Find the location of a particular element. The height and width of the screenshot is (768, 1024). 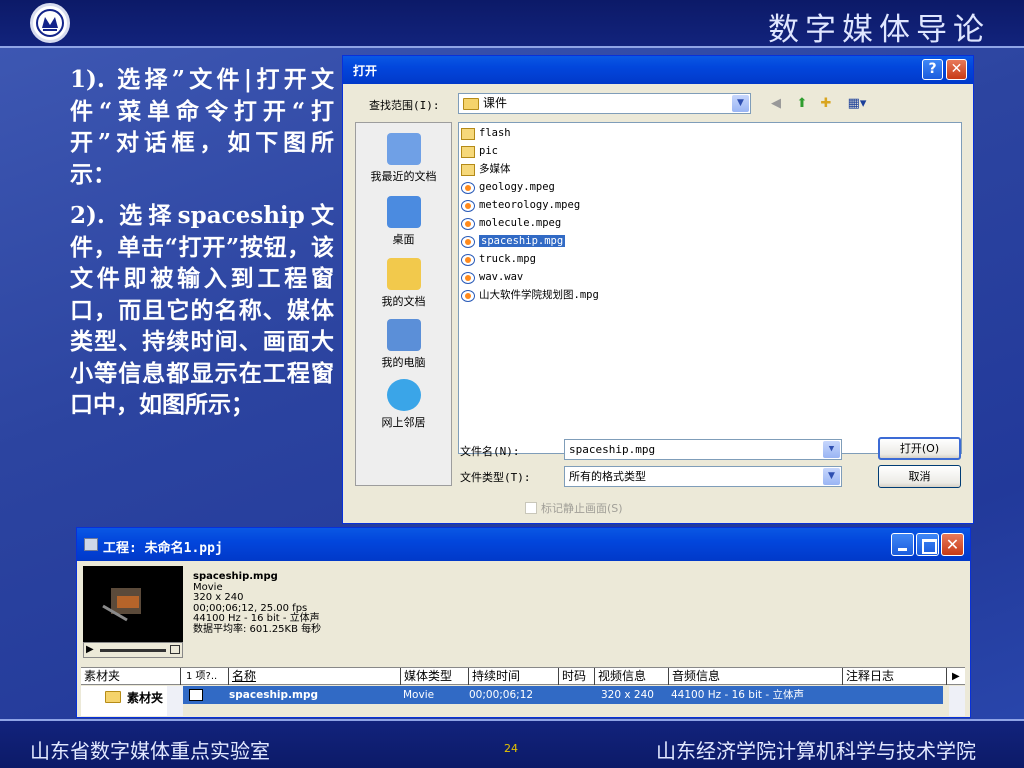

list-item-selected: spaceship.mpg is located at coordinates (513, 241).